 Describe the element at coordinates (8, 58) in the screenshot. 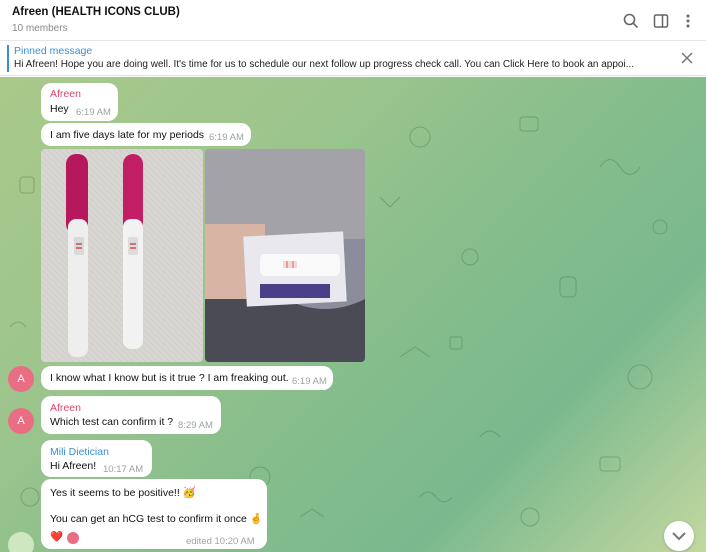

I see `pinned-indicator` at that location.